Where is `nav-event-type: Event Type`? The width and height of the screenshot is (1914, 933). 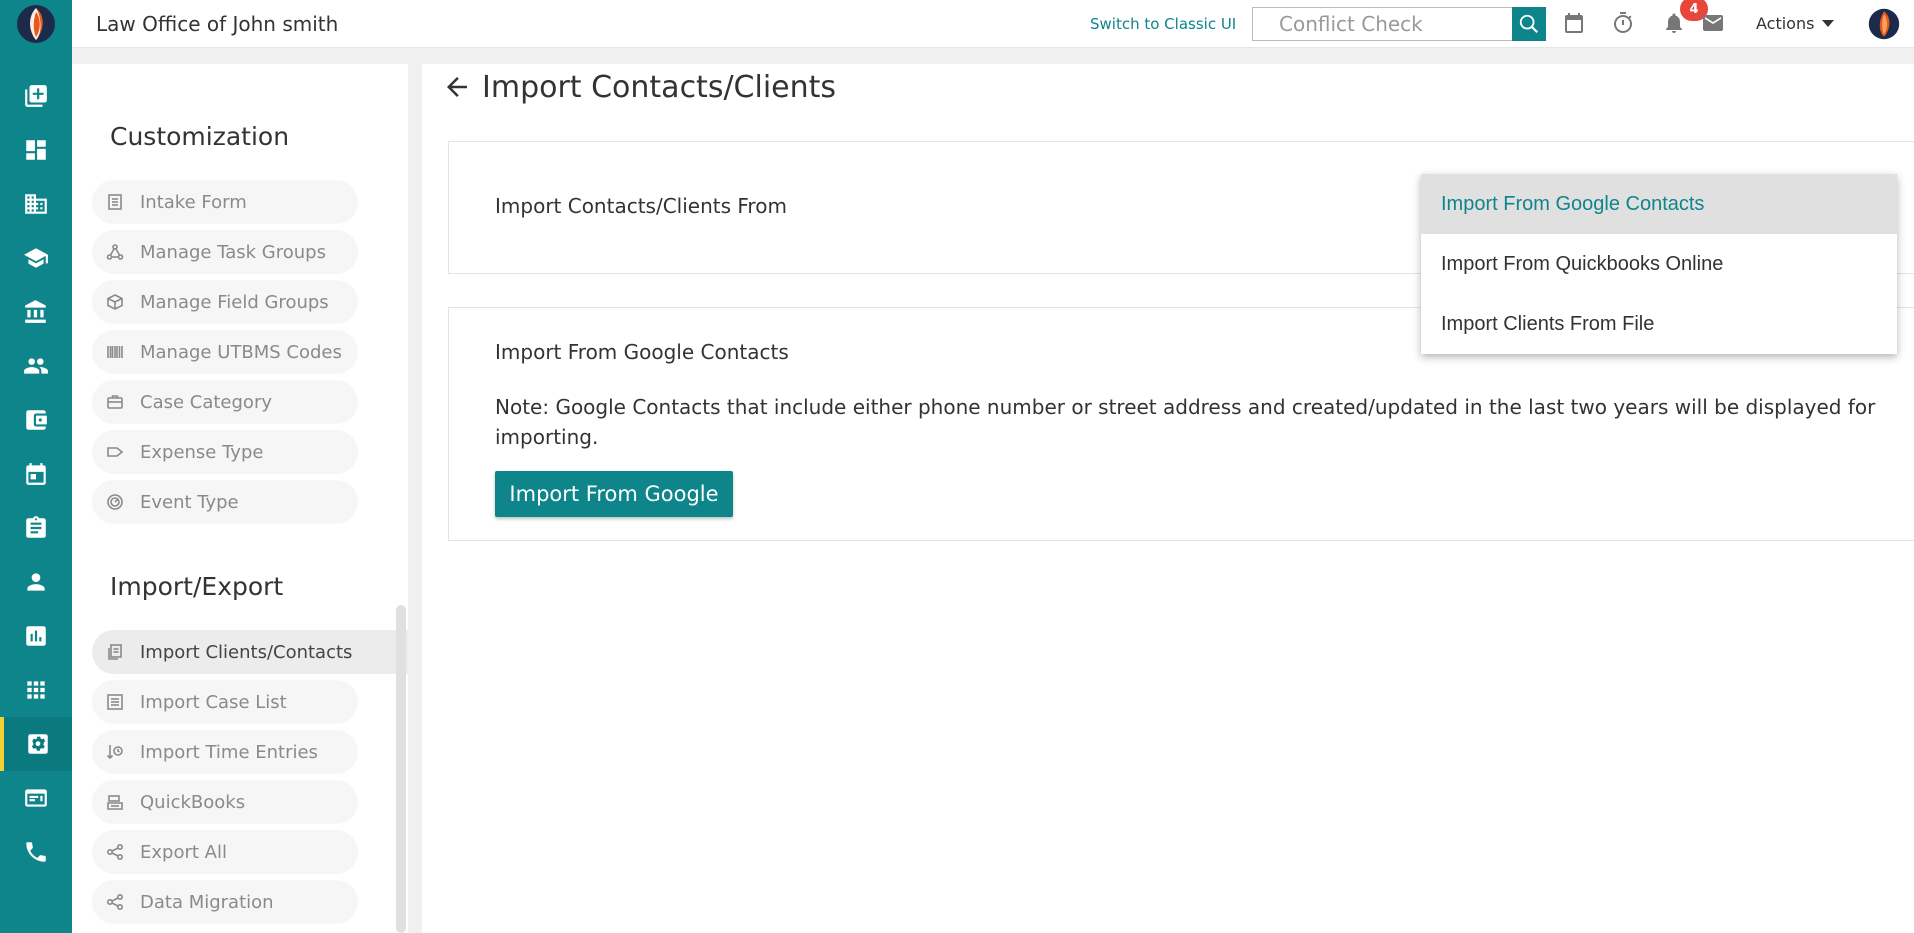
nav-event-type: Event Type is located at coordinates (225, 502).